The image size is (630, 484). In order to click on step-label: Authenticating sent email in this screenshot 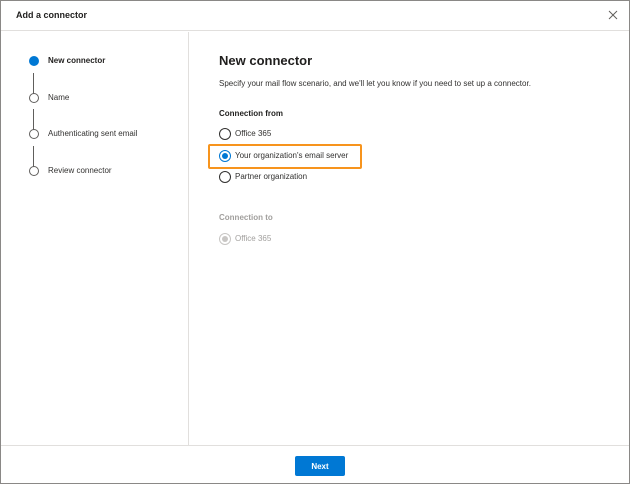, I will do `click(93, 133)`.